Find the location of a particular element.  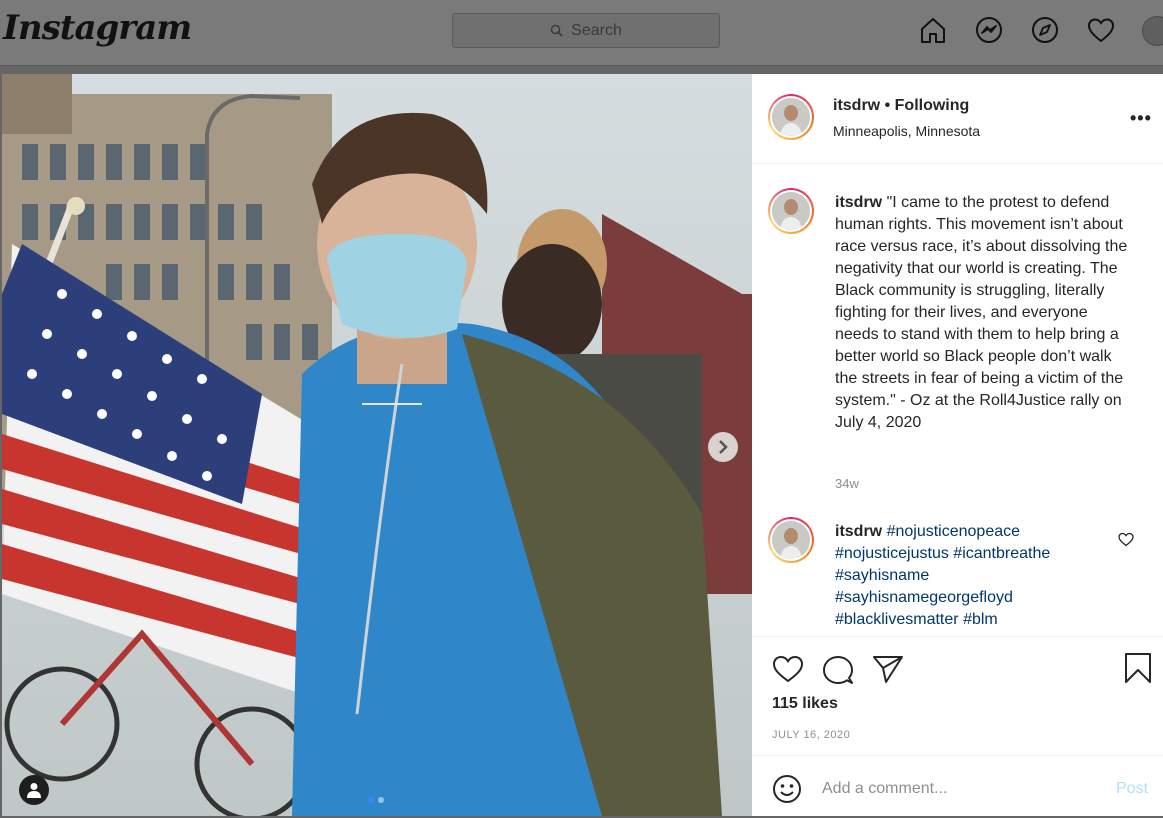

caption-username: itsdrw is located at coordinates (858, 202).